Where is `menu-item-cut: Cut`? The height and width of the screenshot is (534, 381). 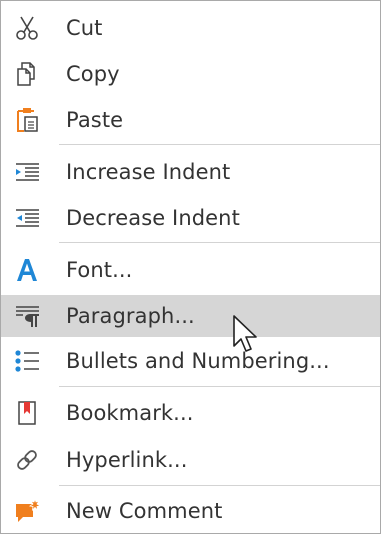 menu-item-cut: Cut is located at coordinates (190, 28).